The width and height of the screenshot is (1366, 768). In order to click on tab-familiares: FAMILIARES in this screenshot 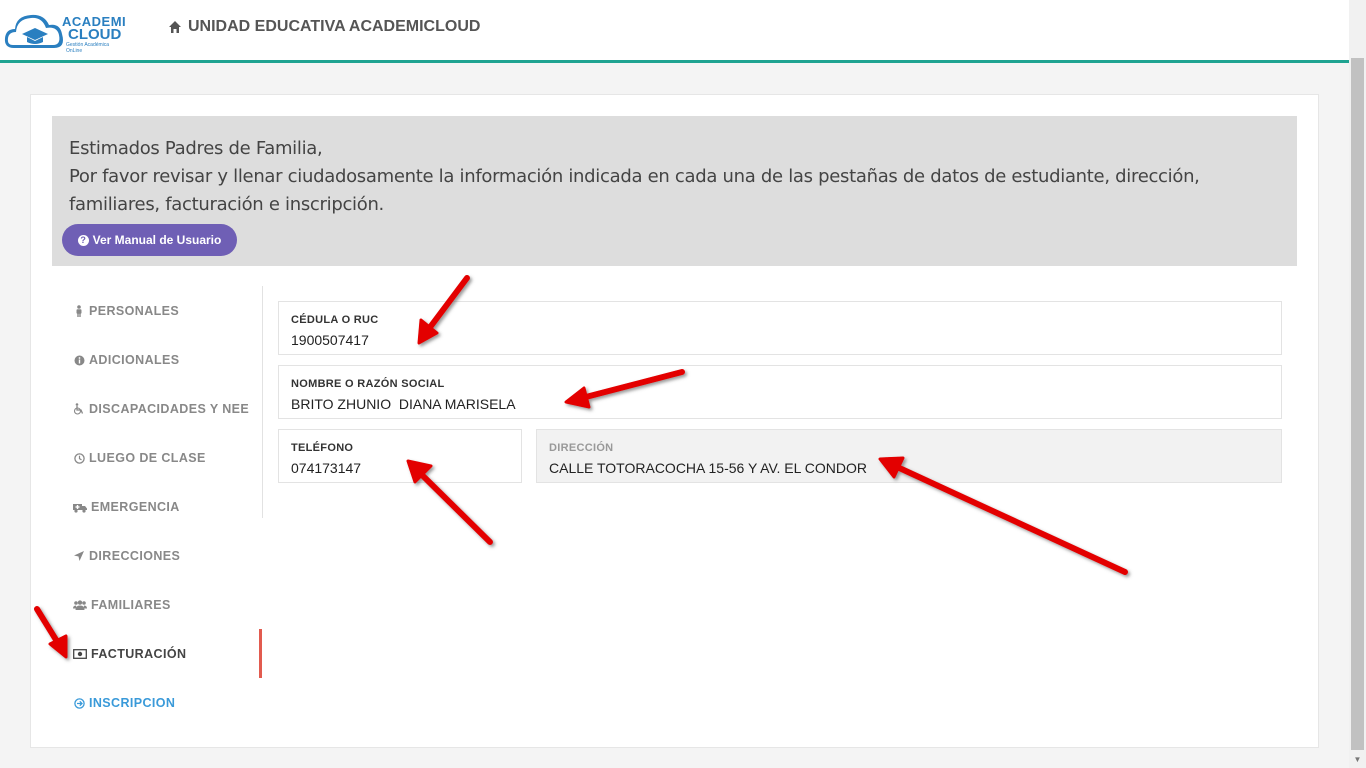, I will do `click(122, 605)`.